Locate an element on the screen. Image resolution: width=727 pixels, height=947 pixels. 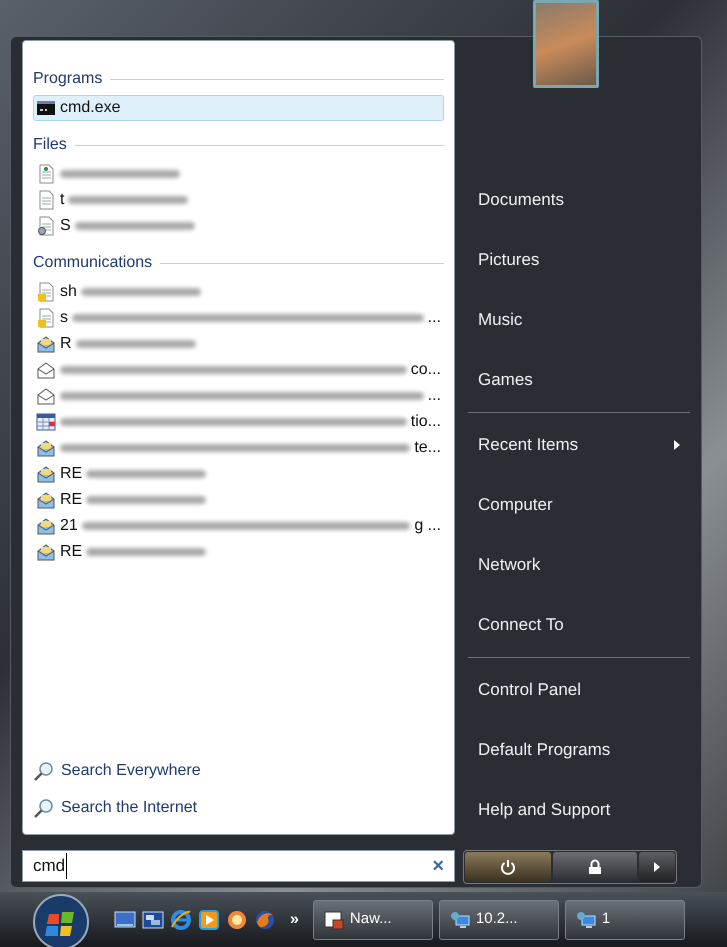
more-chevron: » is located at coordinates (294, 920).